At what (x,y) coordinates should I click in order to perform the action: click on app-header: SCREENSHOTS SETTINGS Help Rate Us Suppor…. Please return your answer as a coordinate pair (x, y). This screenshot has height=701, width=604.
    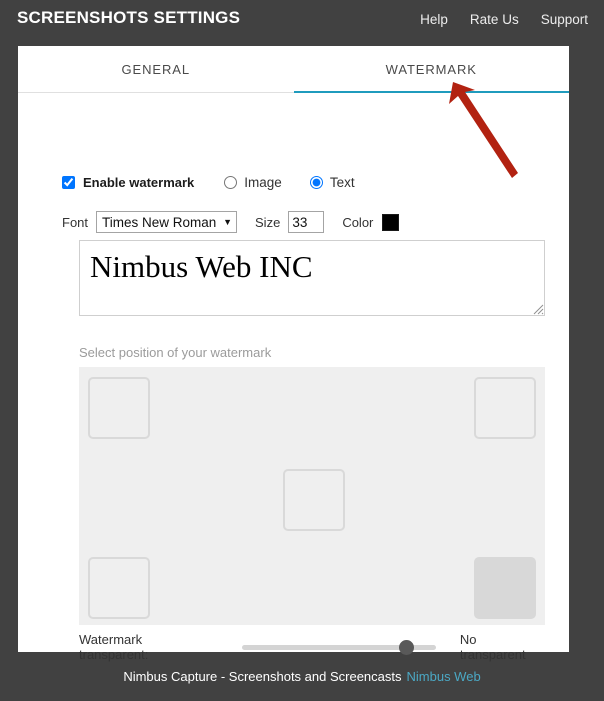
    Looking at the image, I should click on (302, 23).